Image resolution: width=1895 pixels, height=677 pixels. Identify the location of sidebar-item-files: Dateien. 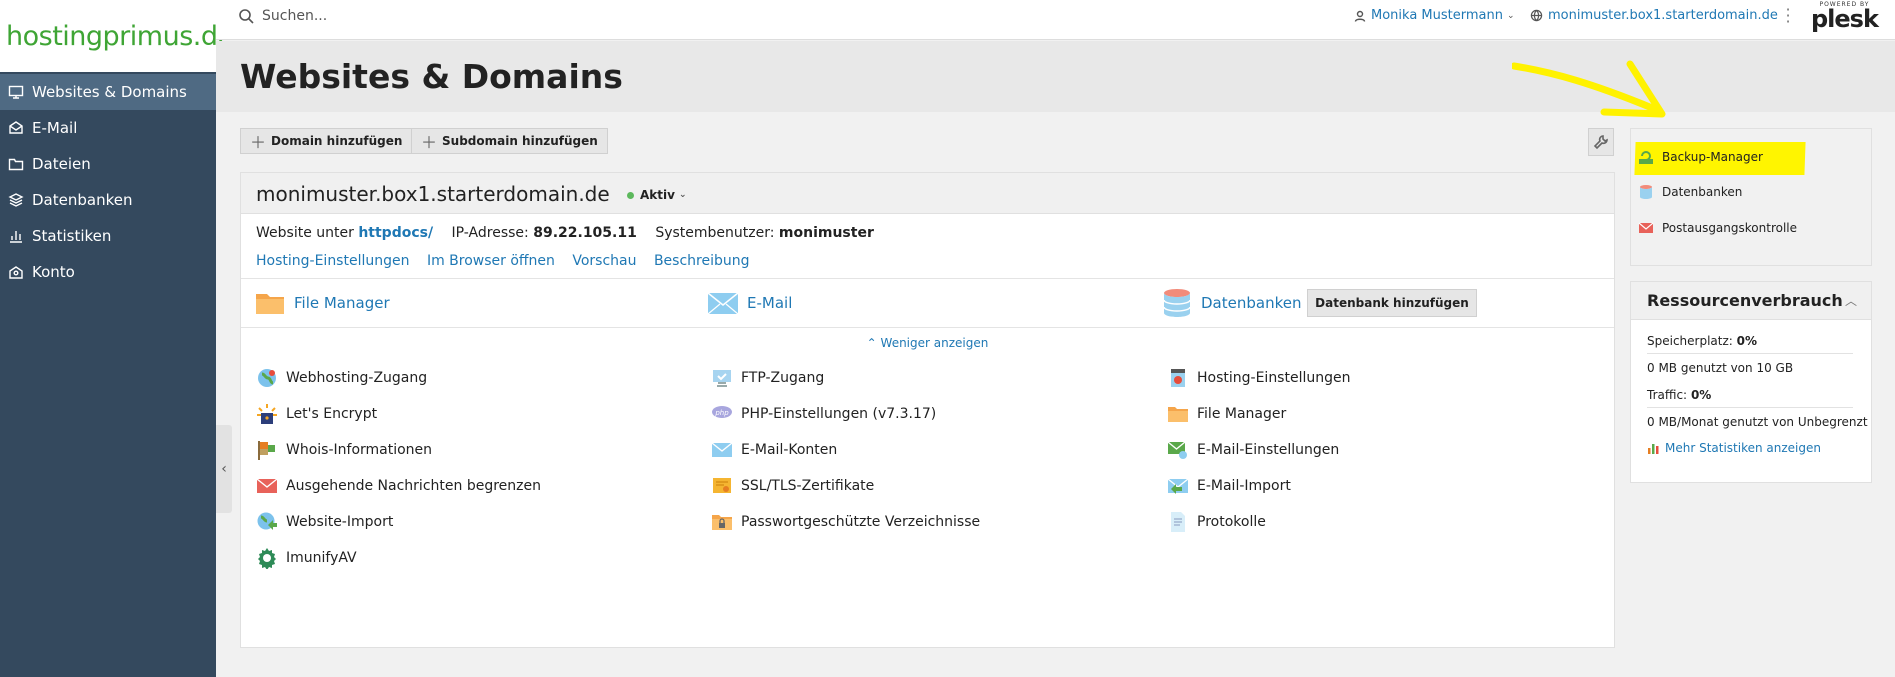
(108, 164).